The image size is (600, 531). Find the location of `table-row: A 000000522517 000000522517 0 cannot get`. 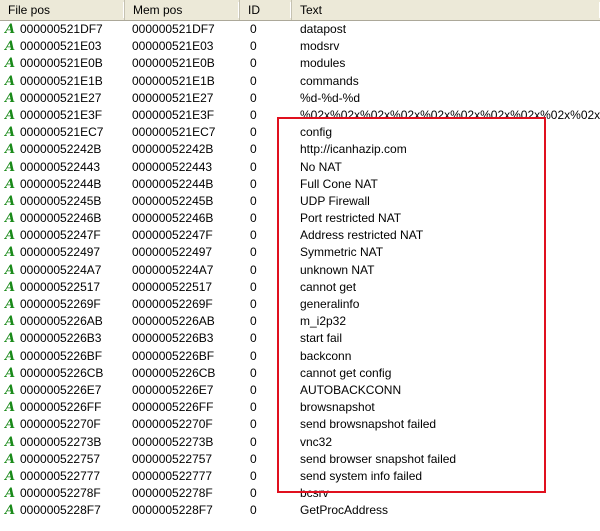

table-row: A 000000522517 000000522517 0 cannot get is located at coordinates (300, 287).